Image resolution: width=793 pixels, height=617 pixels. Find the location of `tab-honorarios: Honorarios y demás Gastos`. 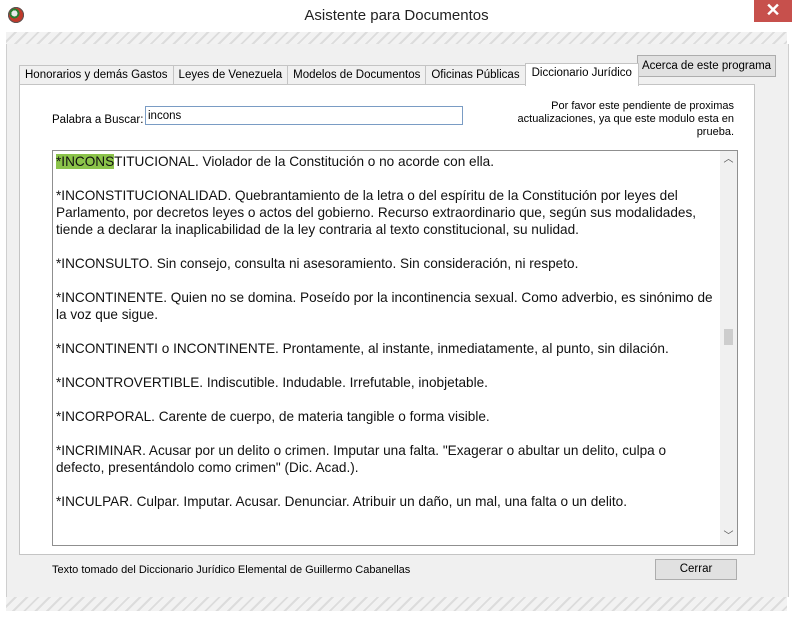

tab-honorarios: Honorarios y demás Gastos is located at coordinates (96, 75).